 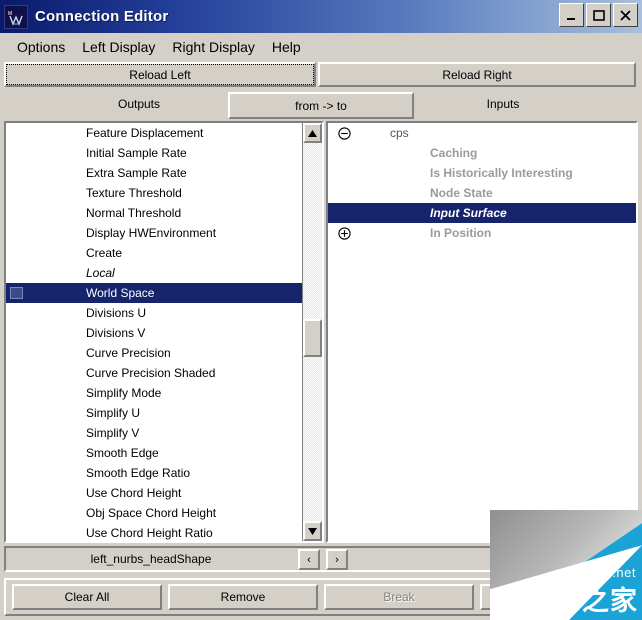 I want to click on list-item-label: Initial Sample Rate, so click(x=136, y=153).